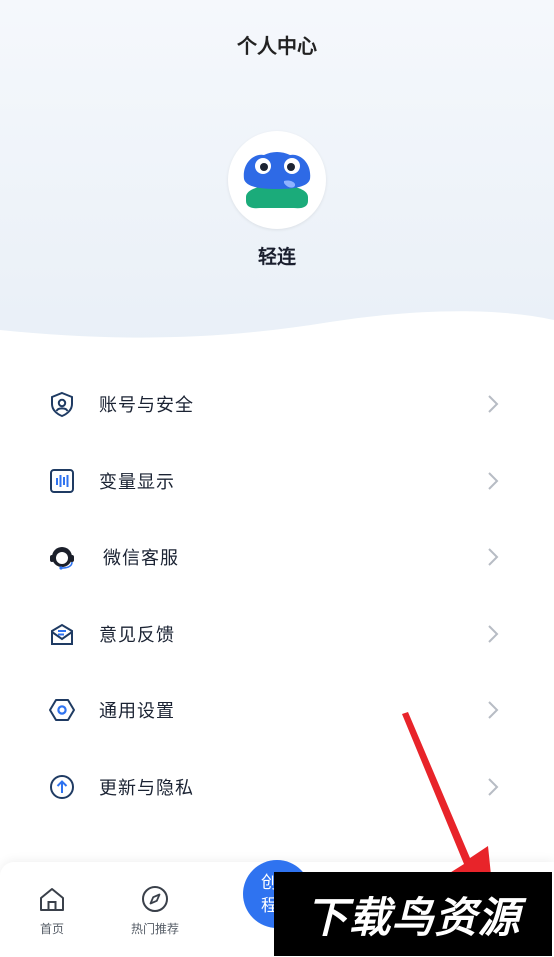 Image resolution: width=554 pixels, height=957 pixels. Describe the element at coordinates (52, 899) in the screenshot. I see `home-icon` at that location.